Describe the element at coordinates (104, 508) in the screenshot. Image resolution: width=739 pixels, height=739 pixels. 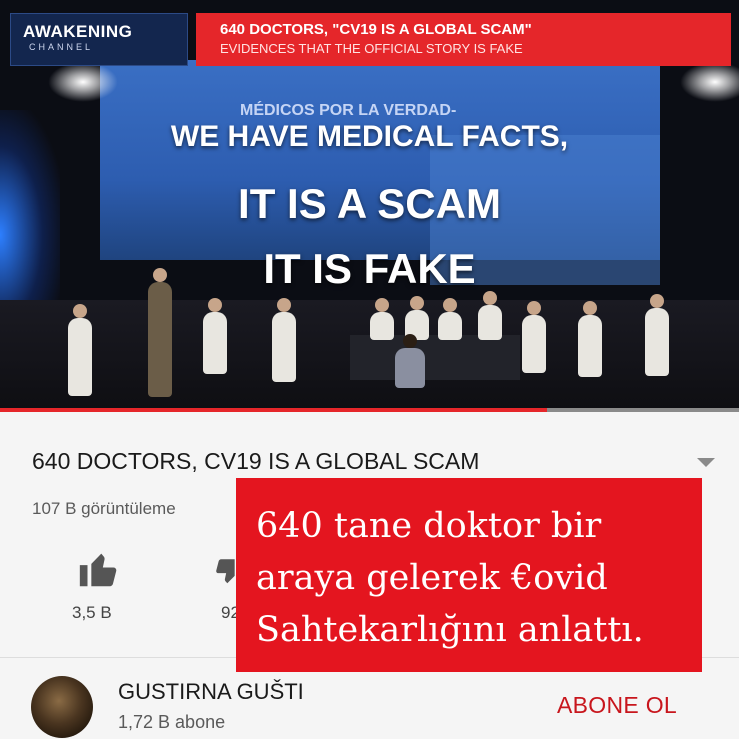
I see `view-count: 107 B görüntüleme` at that location.